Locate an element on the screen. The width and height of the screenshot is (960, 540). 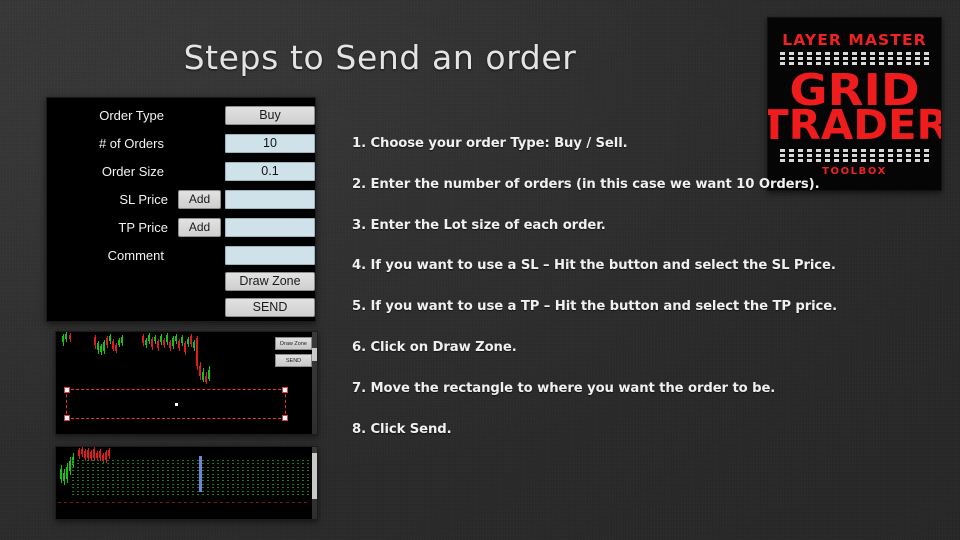
tp-price-input is located at coordinates (270, 227).